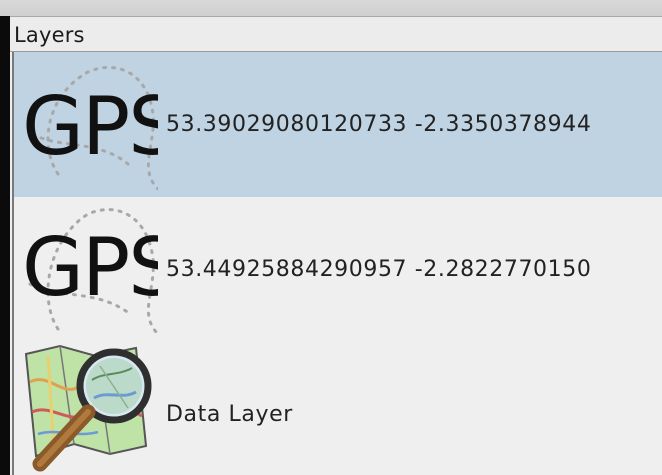 This screenshot has width=662, height=475. Describe the element at coordinates (336, 34) in the screenshot. I see `layers-panel-header: Layers` at that location.